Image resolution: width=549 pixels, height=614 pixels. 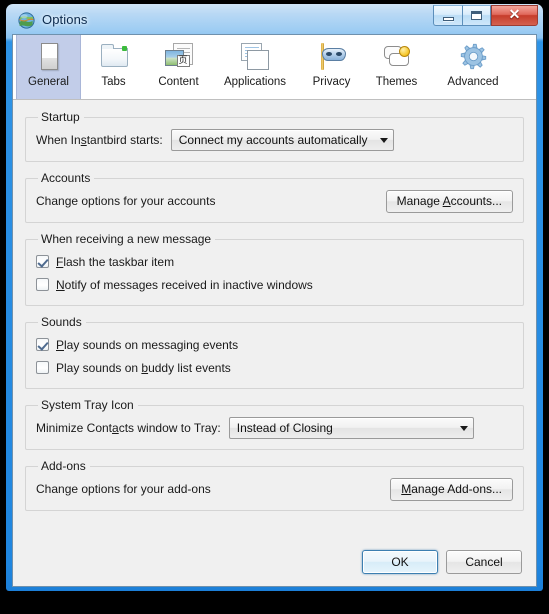 I want to click on checkbox-sounds-messaging: Play sounds on messaging events, so click(x=274, y=344).